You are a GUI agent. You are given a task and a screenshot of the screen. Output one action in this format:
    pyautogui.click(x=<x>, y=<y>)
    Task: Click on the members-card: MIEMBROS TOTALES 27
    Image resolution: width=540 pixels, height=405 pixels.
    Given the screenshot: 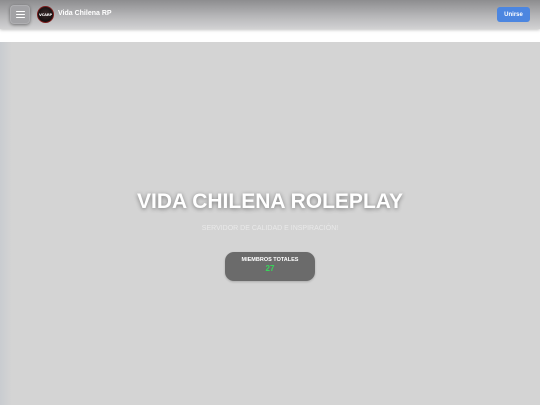 What is the action you would take?
    pyautogui.click(x=270, y=266)
    